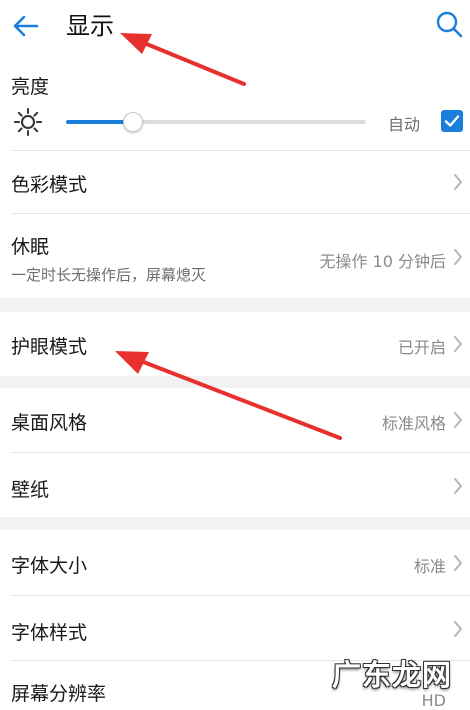 This screenshot has height=710, width=470. What do you see at coordinates (235, 26) in the screenshot?
I see `top-app-bar: 显示` at bounding box center [235, 26].